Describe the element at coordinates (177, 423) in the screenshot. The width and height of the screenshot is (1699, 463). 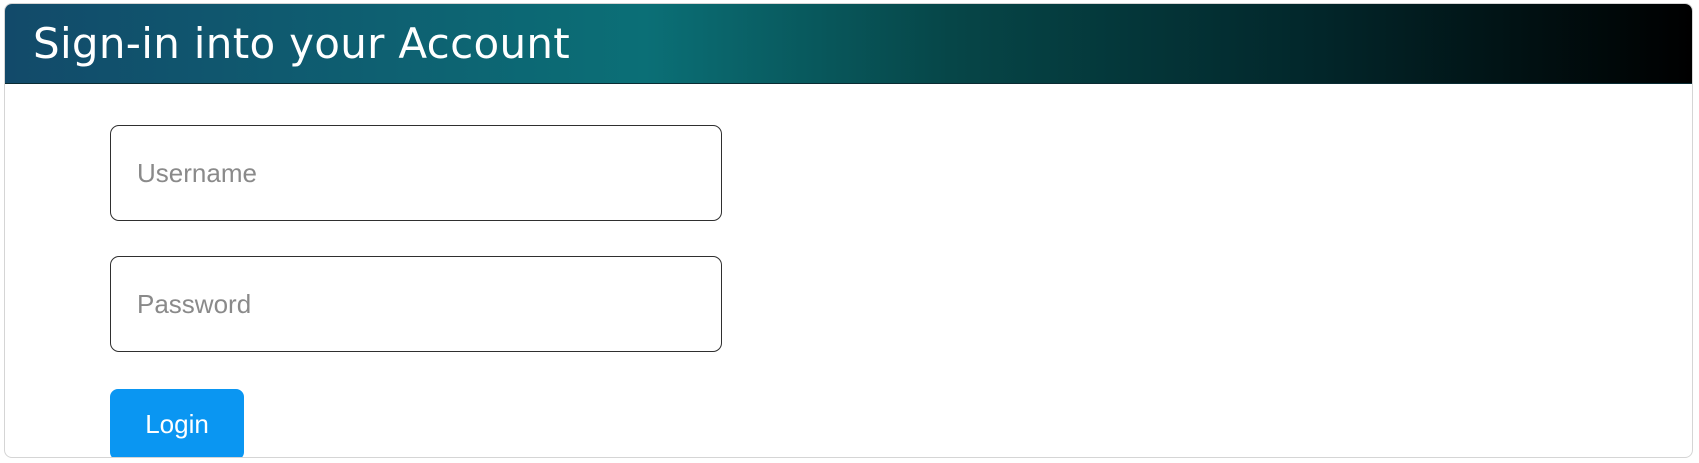
I see `login-button: Login` at that location.